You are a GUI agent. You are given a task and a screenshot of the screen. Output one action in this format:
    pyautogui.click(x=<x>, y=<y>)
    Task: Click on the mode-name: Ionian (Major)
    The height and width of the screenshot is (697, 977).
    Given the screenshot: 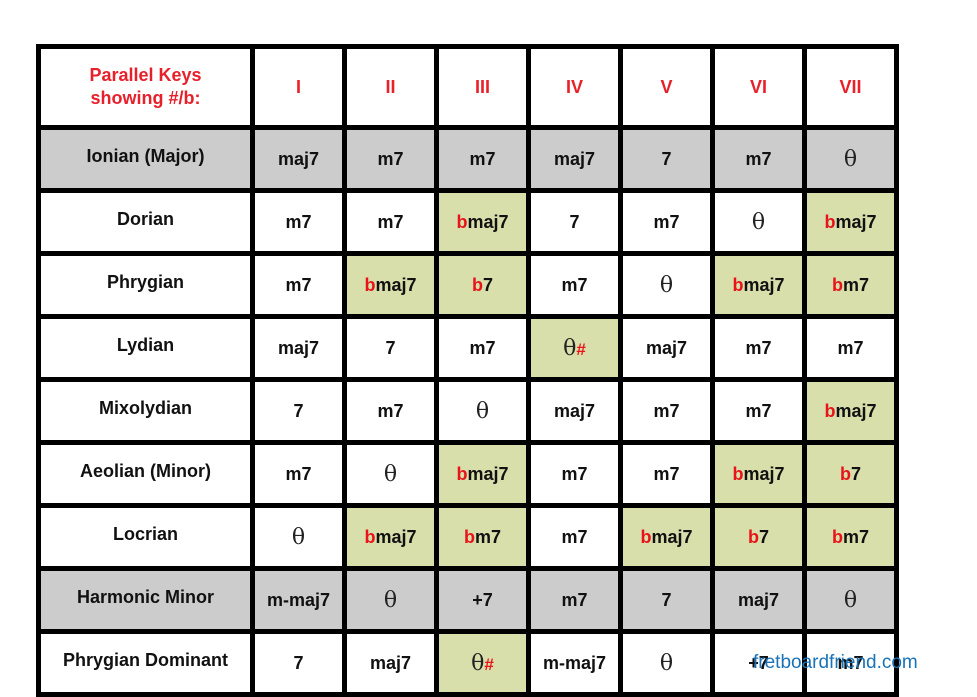 What is the action you would take?
    pyautogui.click(x=145, y=159)
    